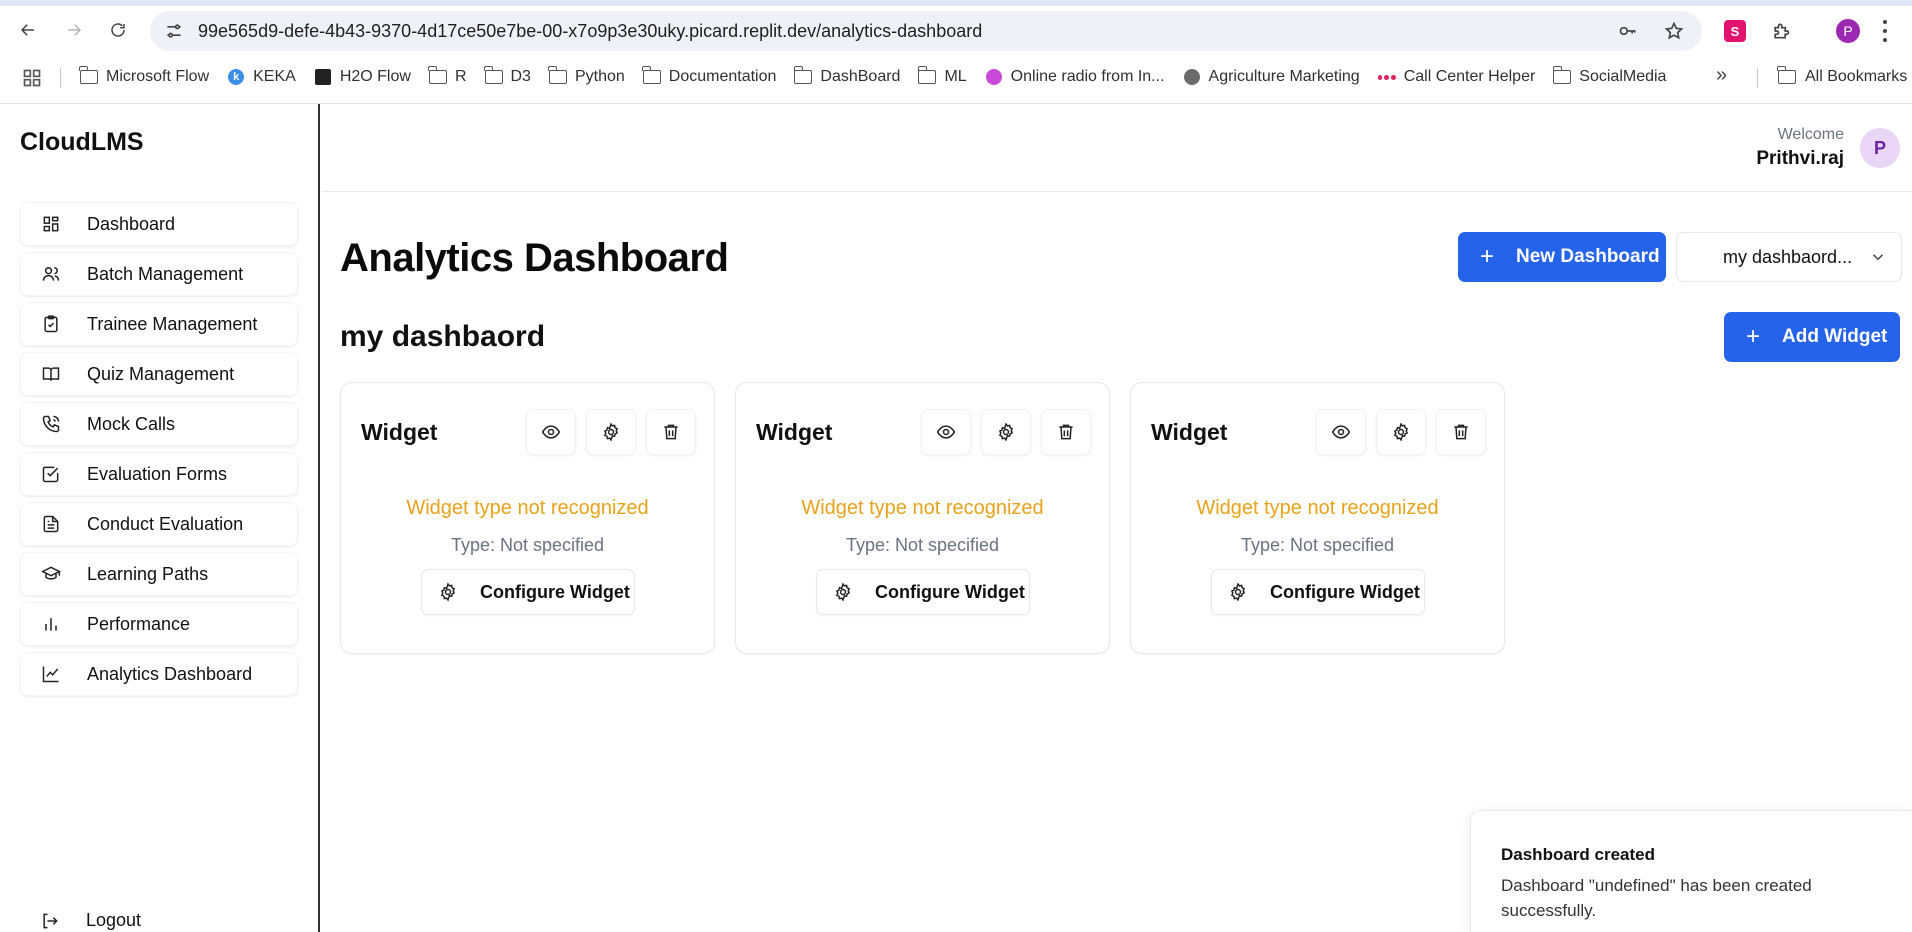 The width and height of the screenshot is (1912, 932). What do you see at coordinates (74, 30) in the screenshot?
I see `forward-button` at bounding box center [74, 30].